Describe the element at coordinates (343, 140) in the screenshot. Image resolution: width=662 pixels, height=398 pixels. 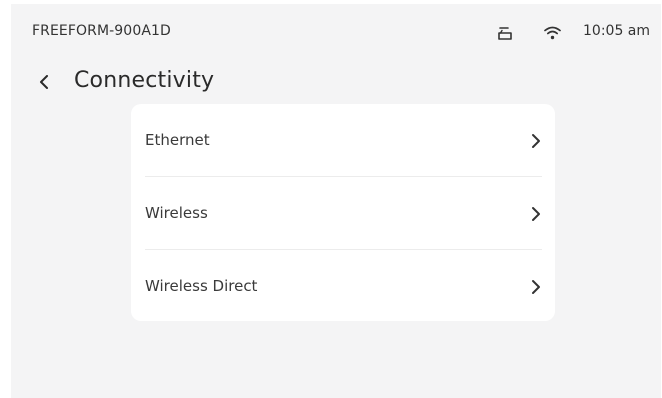
I see `menu-item-ethernet: Ethernet` at that location.